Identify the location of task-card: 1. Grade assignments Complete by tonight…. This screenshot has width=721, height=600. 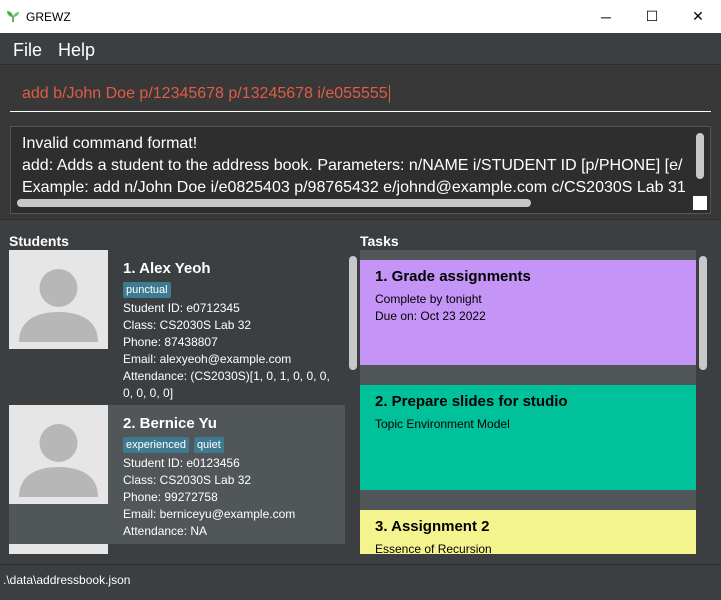
(528, 312).